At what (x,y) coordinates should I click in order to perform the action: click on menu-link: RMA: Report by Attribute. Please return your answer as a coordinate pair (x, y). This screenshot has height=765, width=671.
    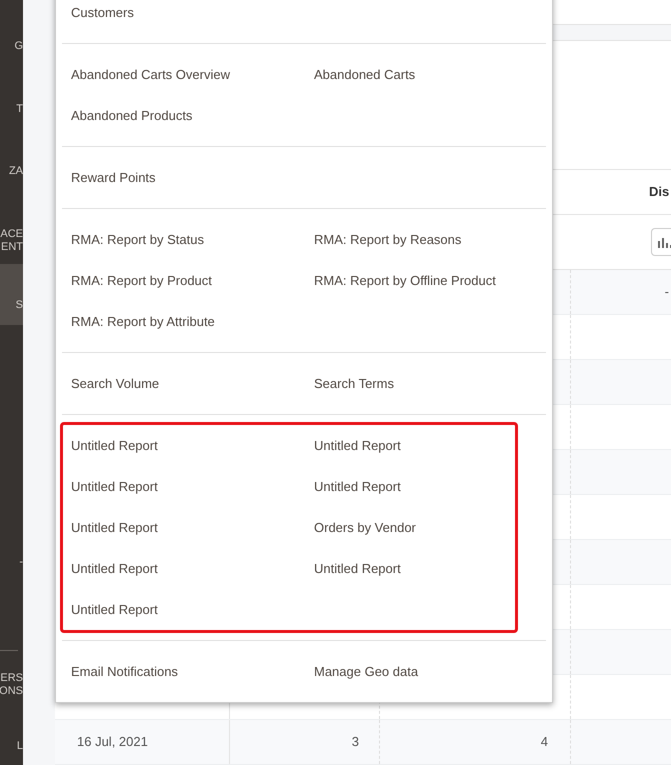
    Looking at the image, I should click on (192, 321).